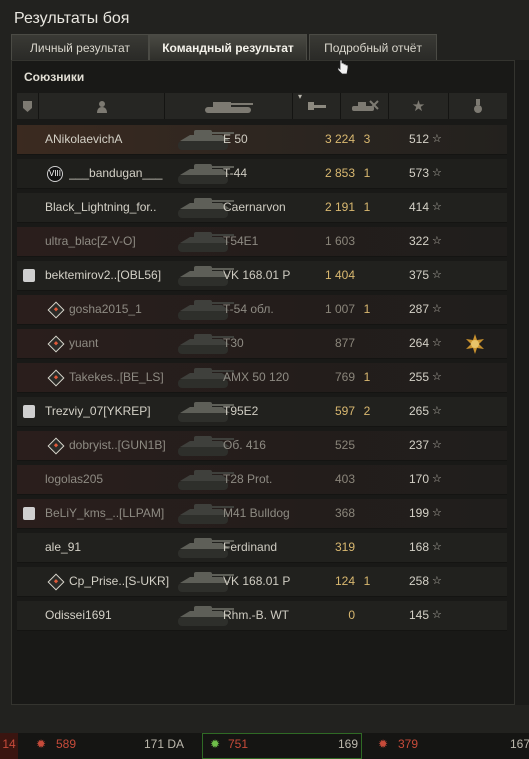 The height and width of the screenshot is (759, 529). What do you see at coordinates (241, 241) in the screenshot?
I see `tank-name: T54E1` at bounding box center [241, 241].